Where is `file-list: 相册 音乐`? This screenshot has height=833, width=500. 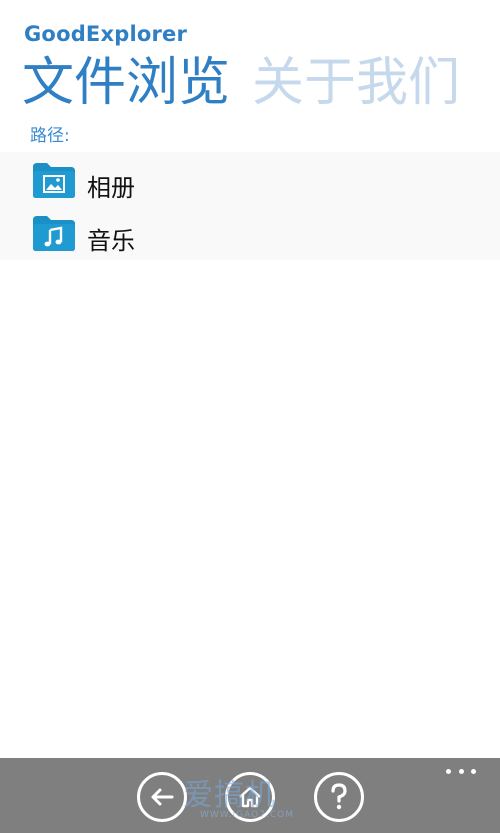
file-list: 相册 音乐 is located at coordinates (250, 206).